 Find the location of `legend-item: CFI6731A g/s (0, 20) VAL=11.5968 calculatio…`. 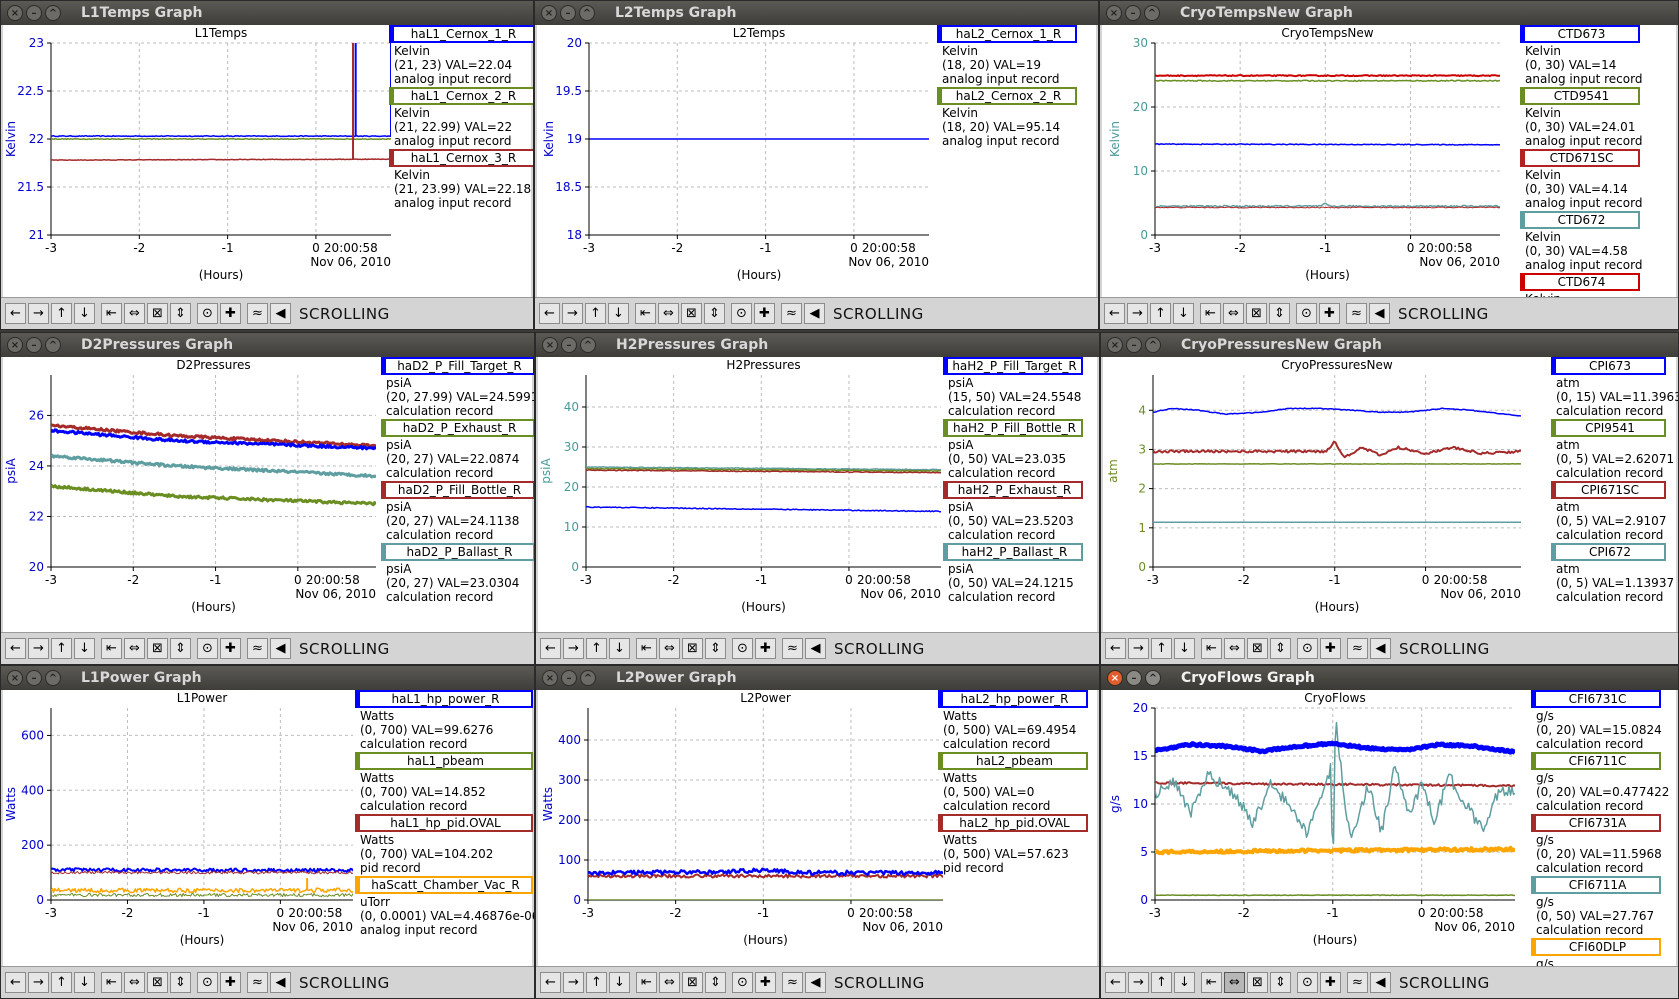

legend-item: CFI6731A g/s (0, 20) VAL=11.5968 calculatio… is located at coordinates (1596, 844).